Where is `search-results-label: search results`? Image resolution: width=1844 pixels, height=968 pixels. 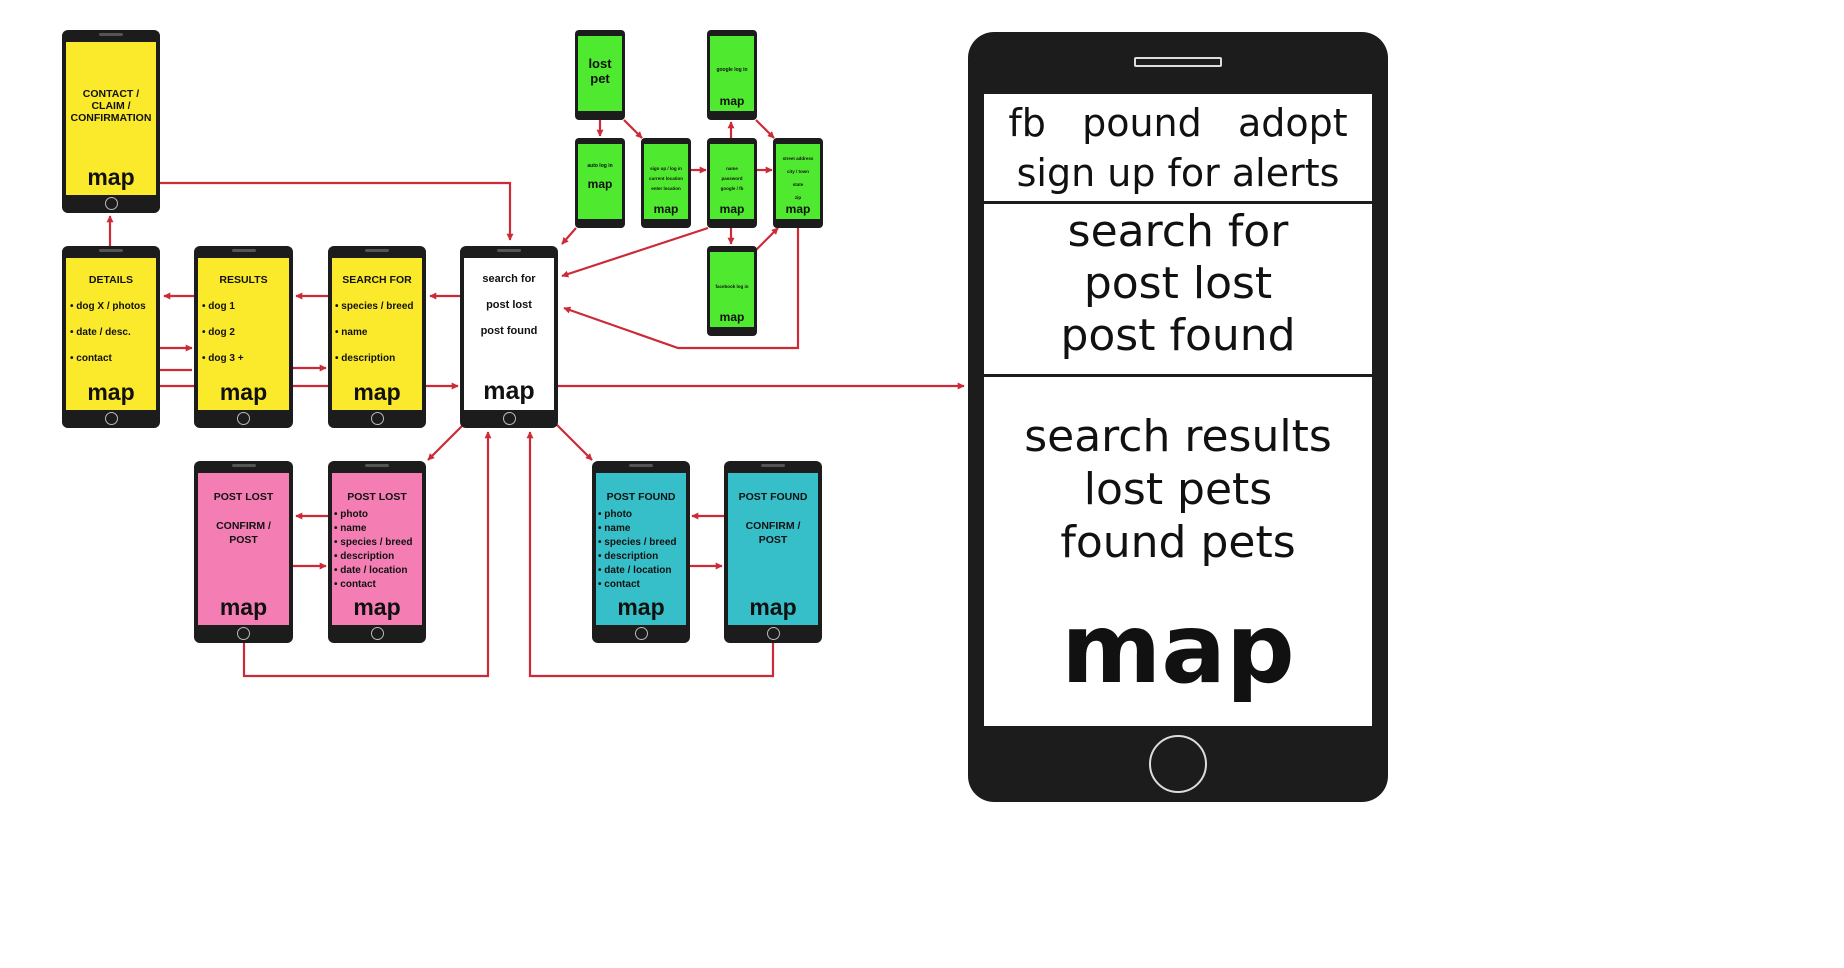 search-results-label: search results is located at coordinates (1178, 436).